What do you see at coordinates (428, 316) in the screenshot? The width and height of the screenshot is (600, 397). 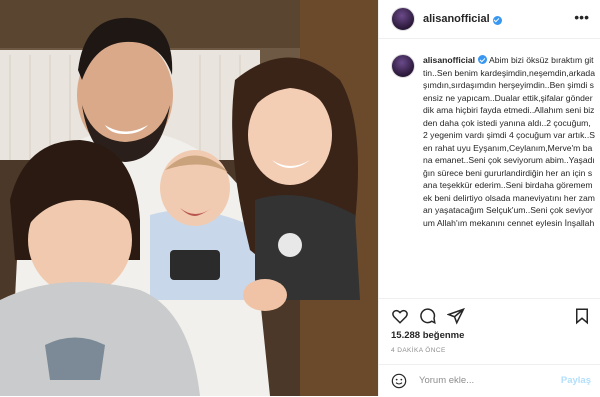 I see `comment-icon` at bounding box center [428, 316].